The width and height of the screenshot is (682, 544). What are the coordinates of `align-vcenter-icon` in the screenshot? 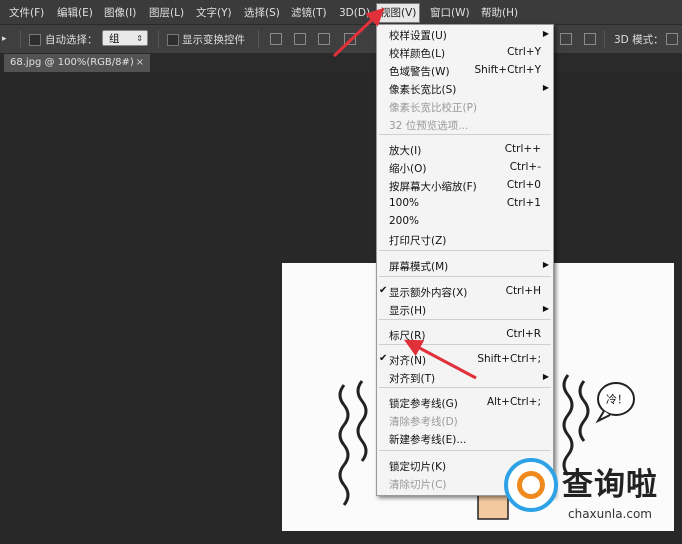 It's located at (300, 39).